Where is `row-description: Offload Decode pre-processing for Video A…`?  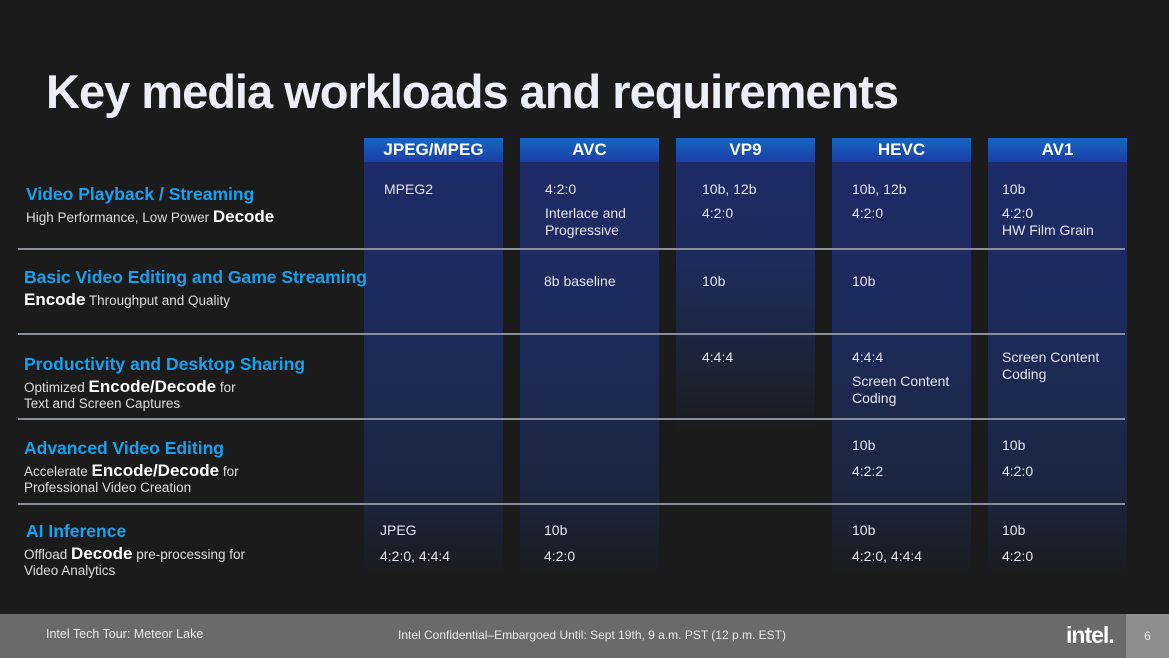 row-description: Offload Decode pre-processing for Video A… is located at coordinates (135, 561).